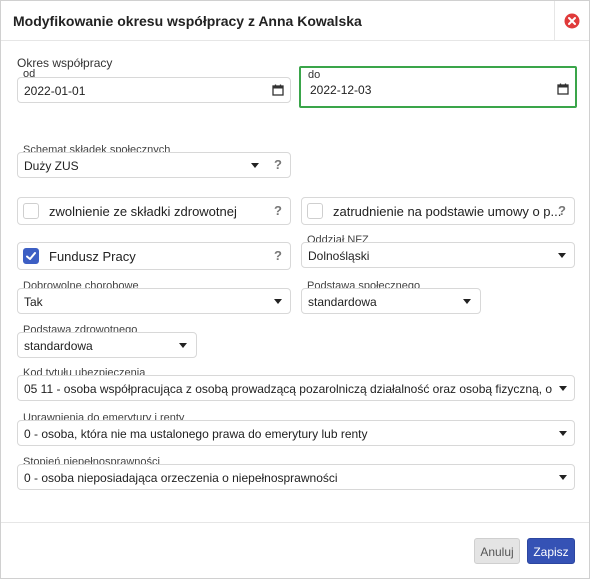 This screenshot has height=579, width=590. Describe the element at coordinates (107, 345) in the screenshot. I see `health-base-select: standardowa` at that location.